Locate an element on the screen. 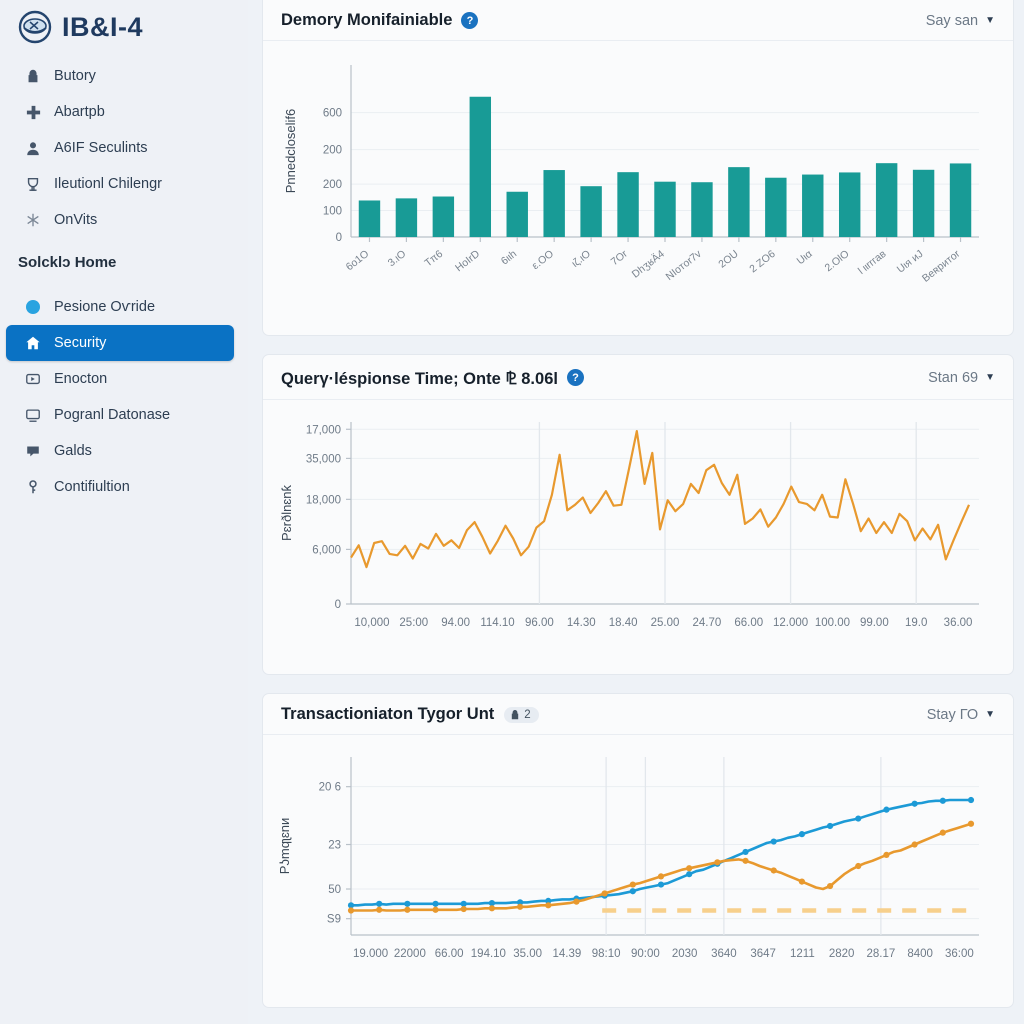 The image size is (1024, 1024). sidebar-item-label: Security is located at coordinates (80, 343).